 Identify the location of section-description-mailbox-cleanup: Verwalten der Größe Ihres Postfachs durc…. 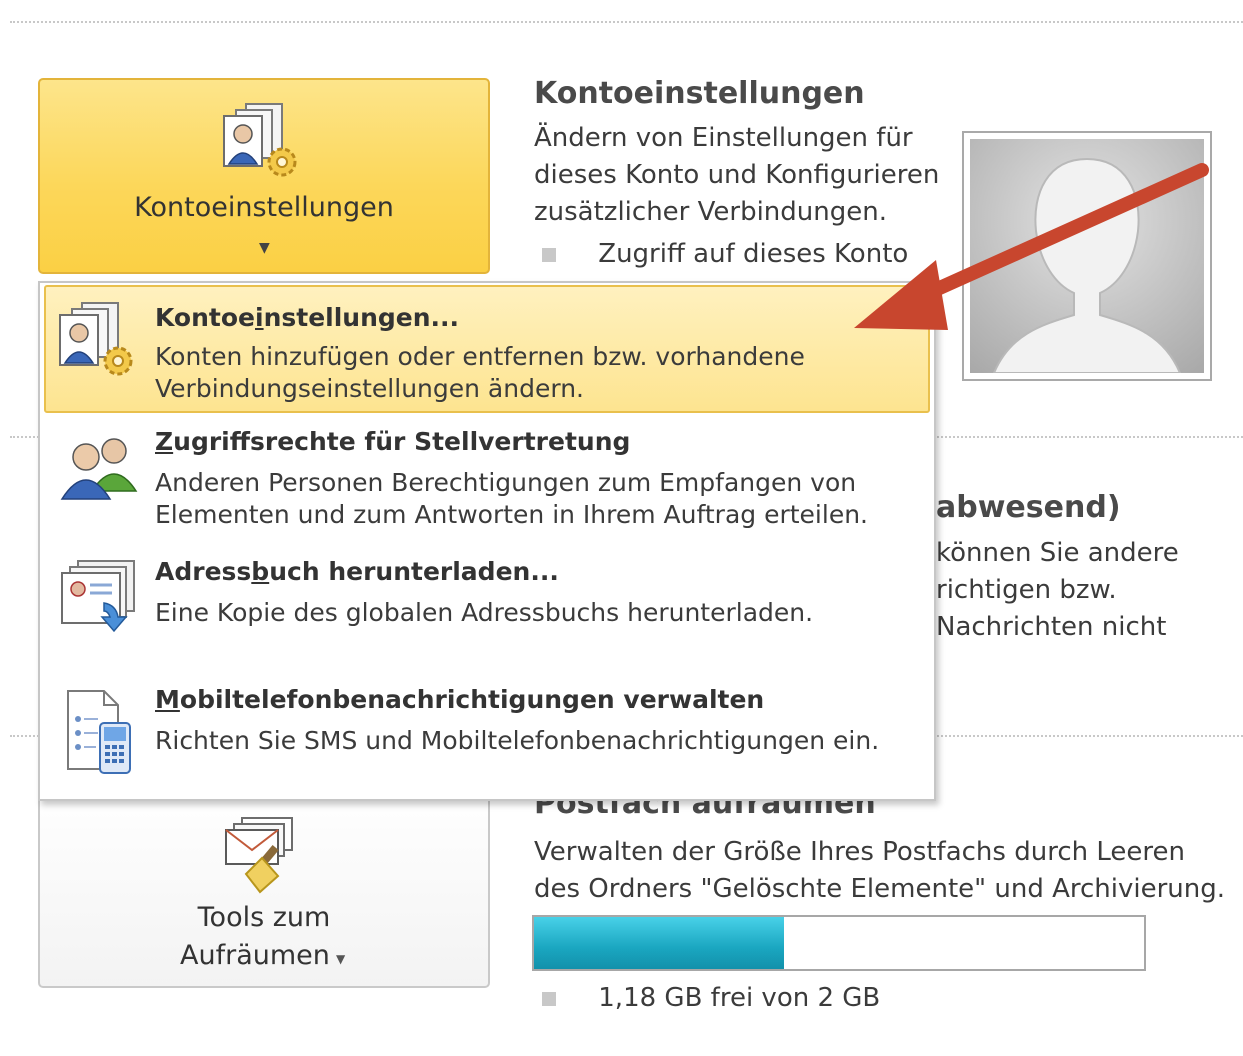
(880, 870).